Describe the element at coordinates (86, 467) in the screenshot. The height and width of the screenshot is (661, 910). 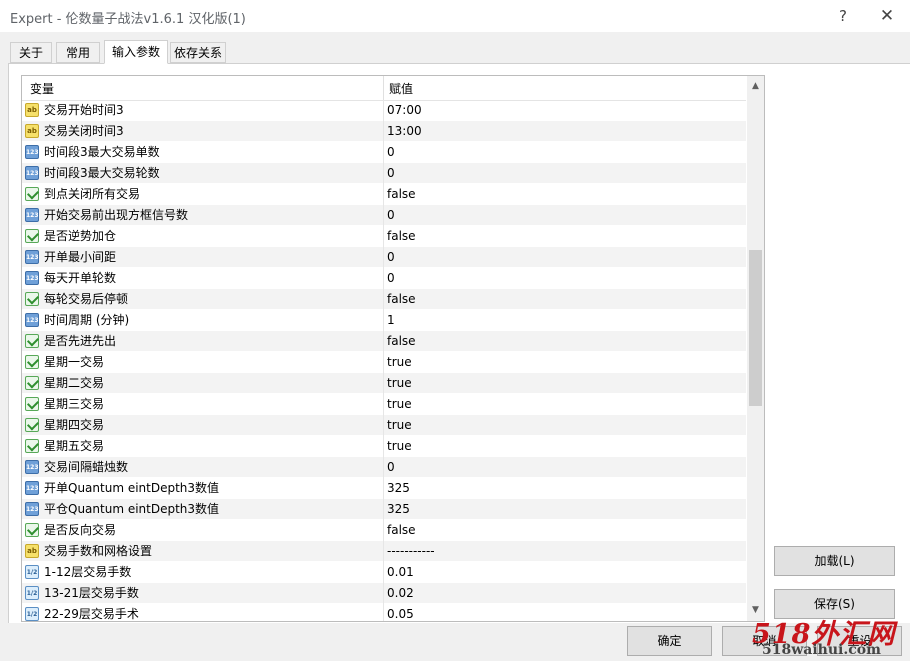
I see `parameter-name: 交易间隔蜡烛数` at that location.